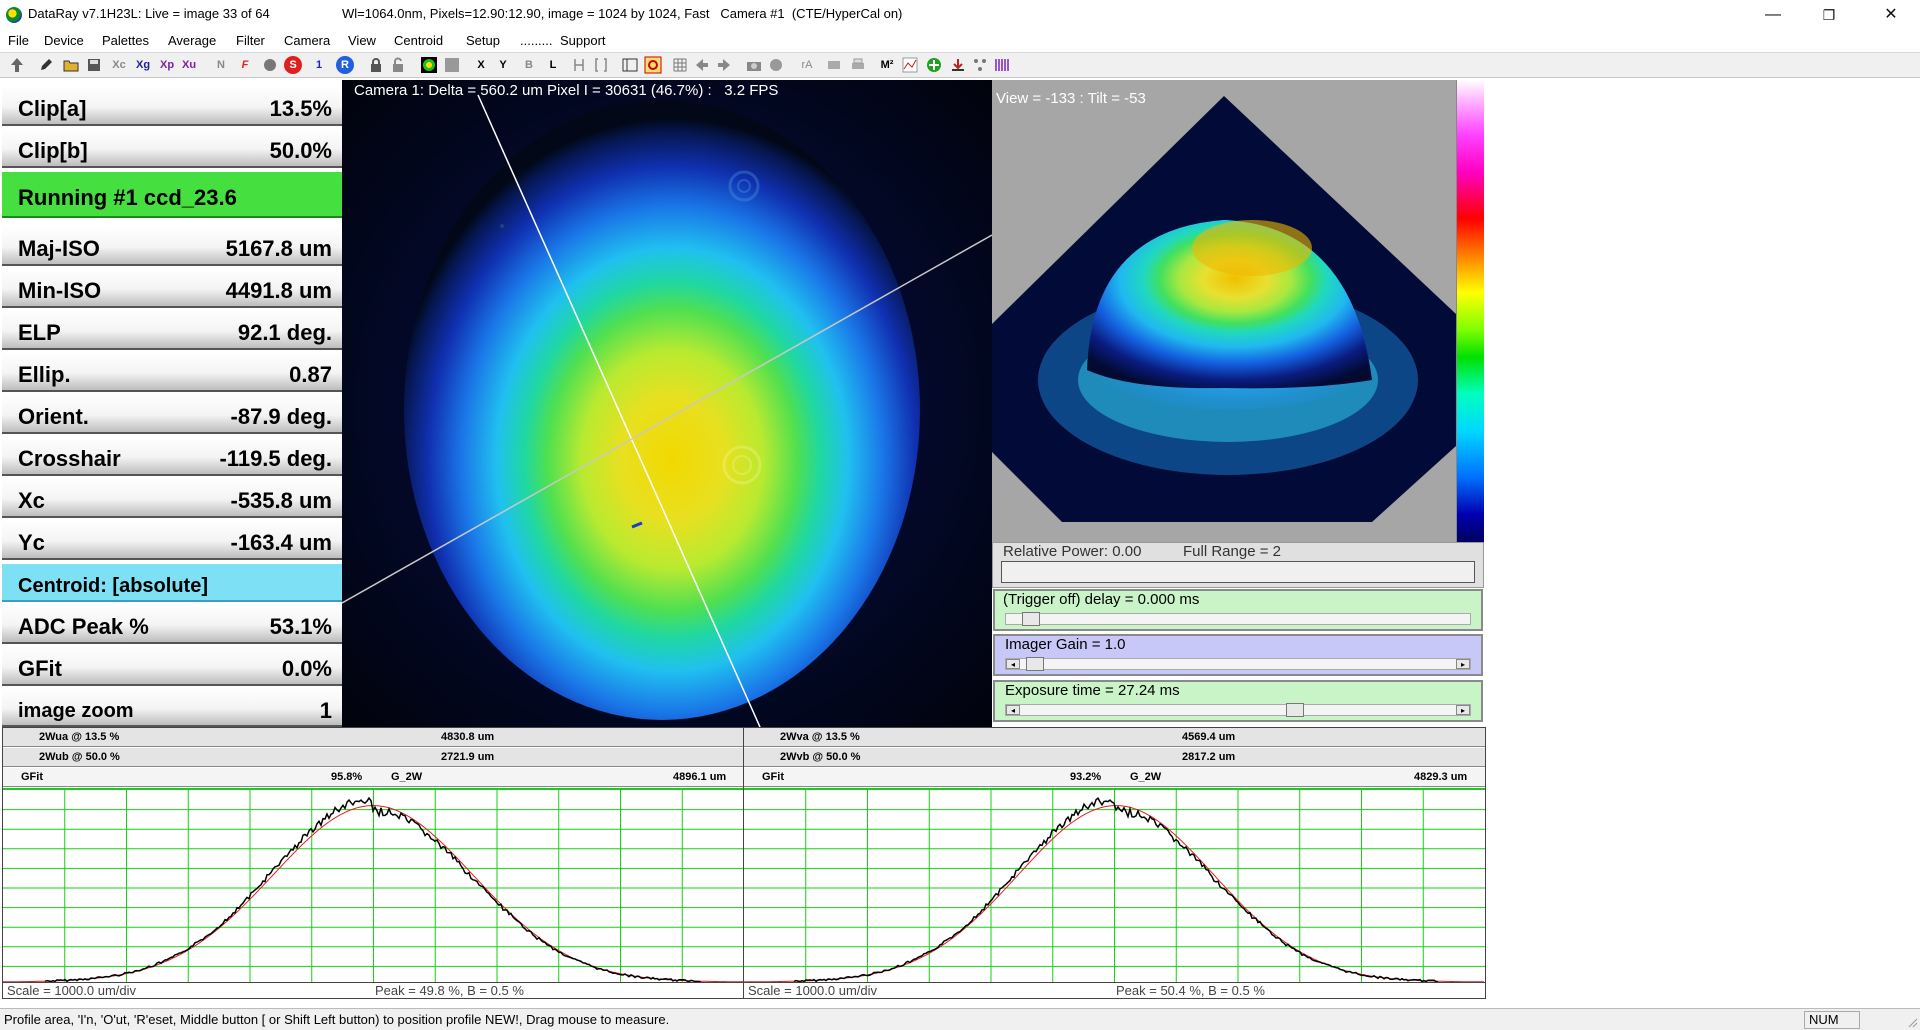  I want to click on zoom-fit-icon, so click(653, 65).